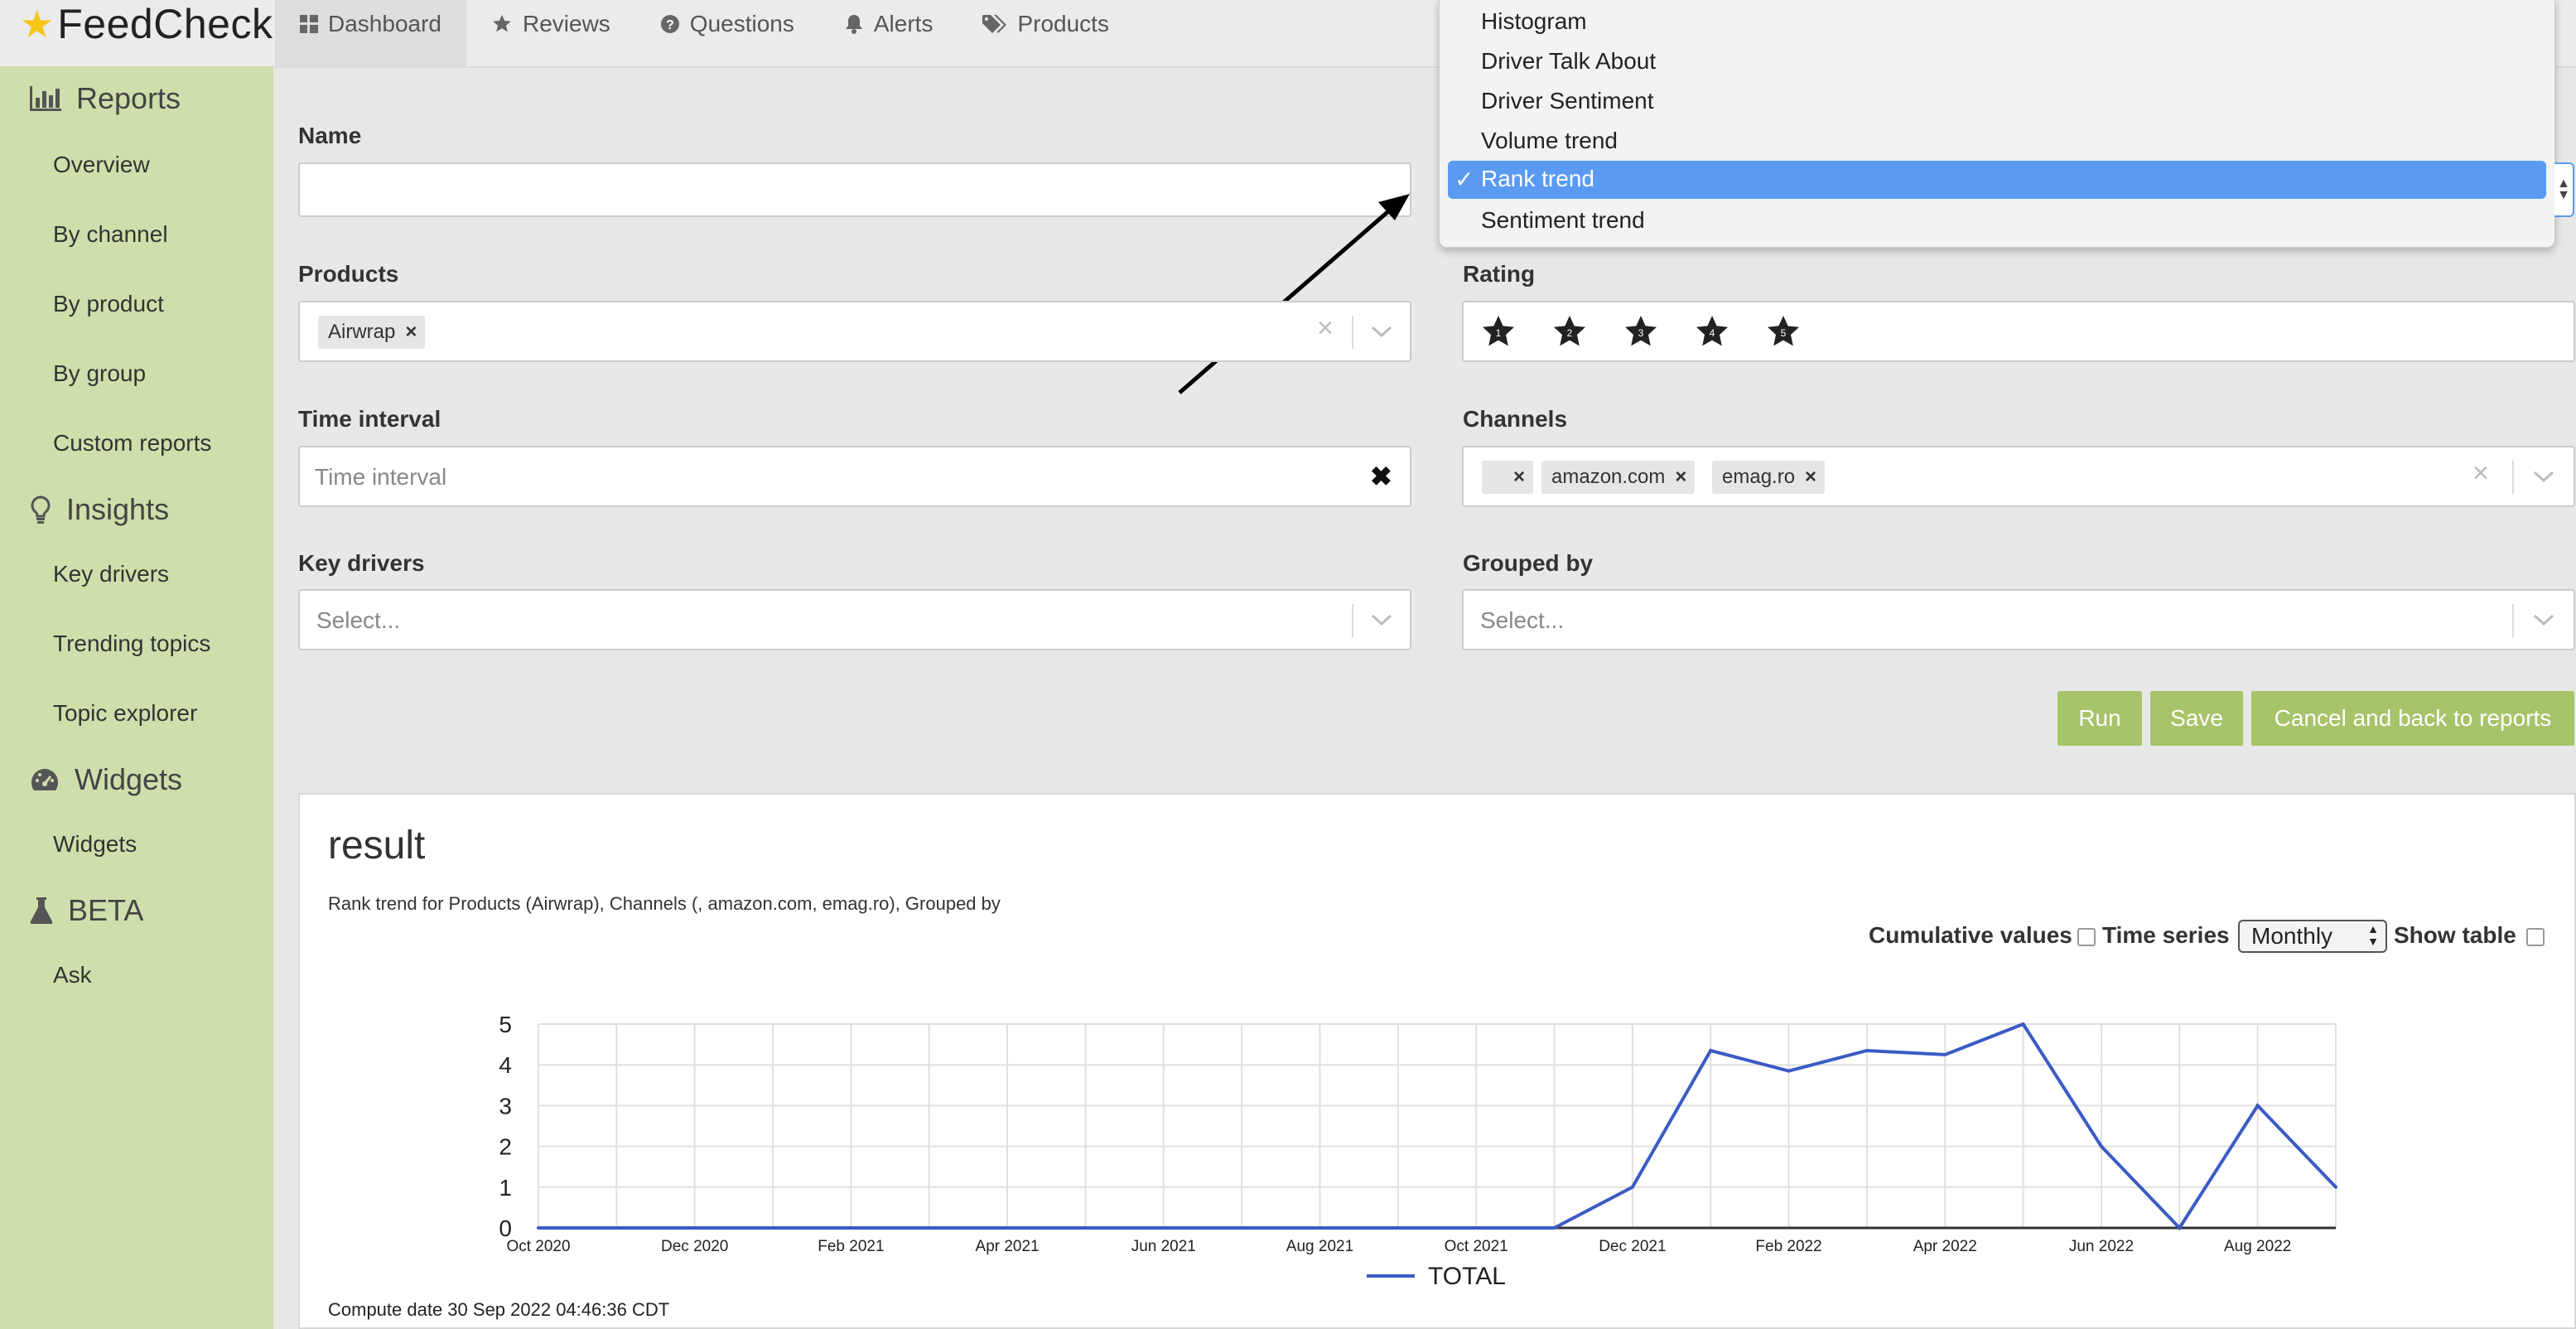 The image size is (2576, 1329). I want to click on time-interval-label: Time interval, so click(369, 419).